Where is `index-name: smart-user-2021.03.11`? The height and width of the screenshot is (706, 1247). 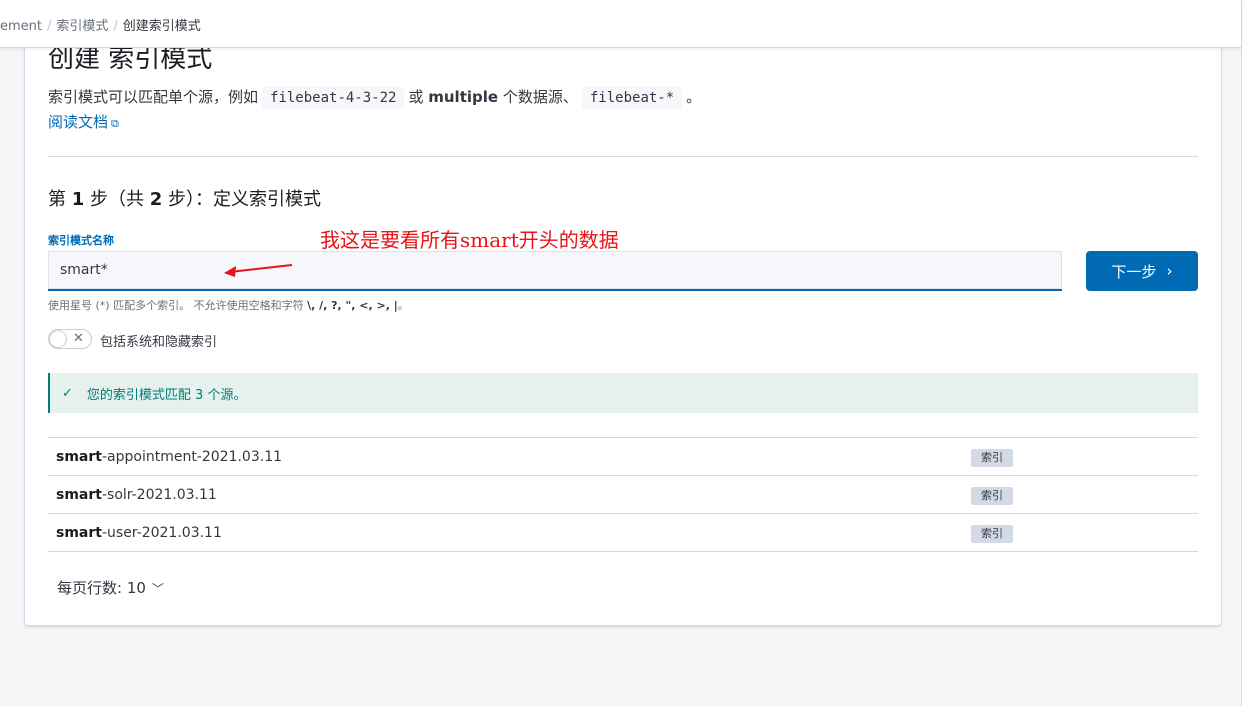 index-name: smart-user-2021.03.11 is located at coordinates (139, 533).